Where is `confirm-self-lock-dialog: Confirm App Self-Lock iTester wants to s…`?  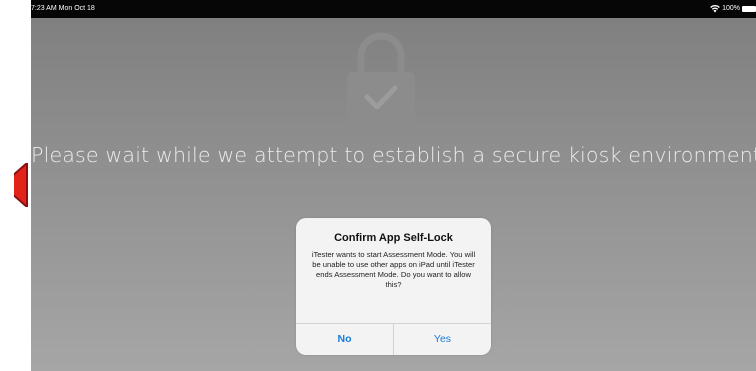 confirm-self-lock-dialog: Confirm App Self-Lock iTester wants to s… is located at coordinates (393, 286).